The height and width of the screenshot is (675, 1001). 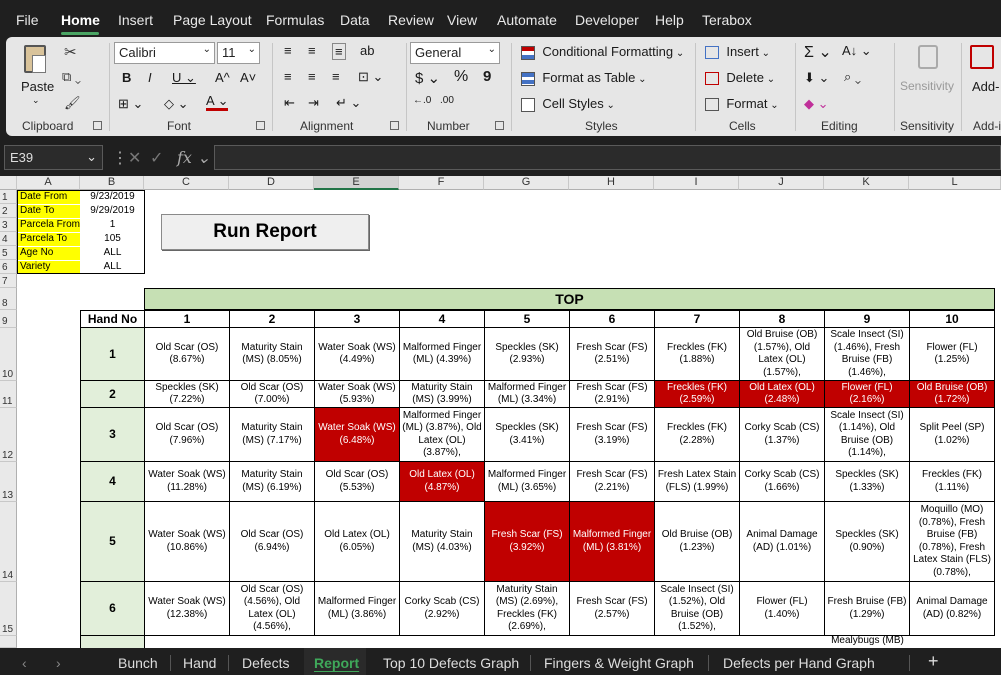 I want to click on defect-cell: Water Soak (WS) (12.38%), so click(x=187, y=609).